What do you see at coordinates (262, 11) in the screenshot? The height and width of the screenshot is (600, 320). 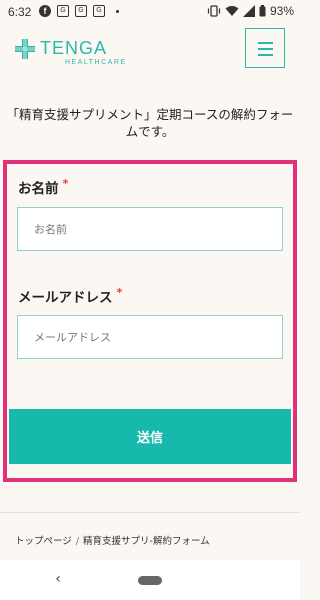 I see `battery-icon` at bounding box center [262, 11].